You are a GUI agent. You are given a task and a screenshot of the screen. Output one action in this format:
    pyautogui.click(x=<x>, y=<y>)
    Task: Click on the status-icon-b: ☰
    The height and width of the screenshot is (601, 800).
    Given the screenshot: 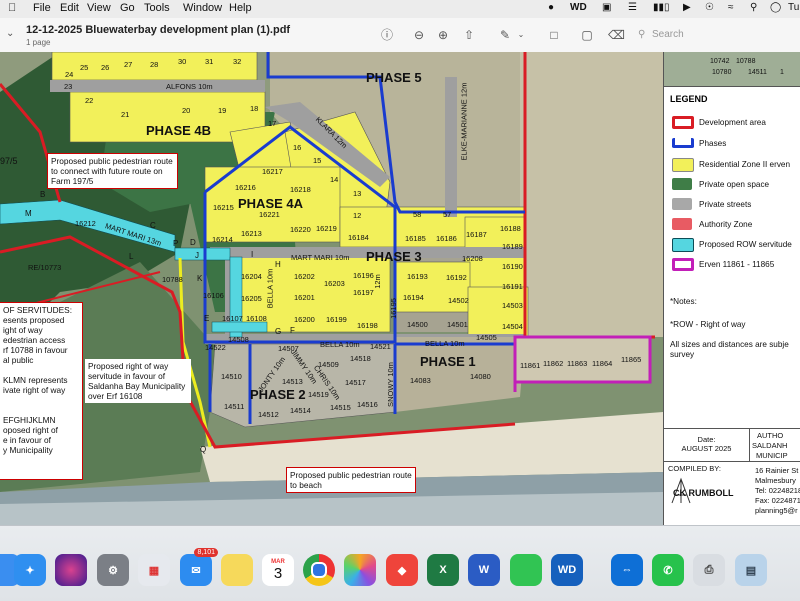 What is the action you would take?
    pyautogui.click(x=632, y=7)
    